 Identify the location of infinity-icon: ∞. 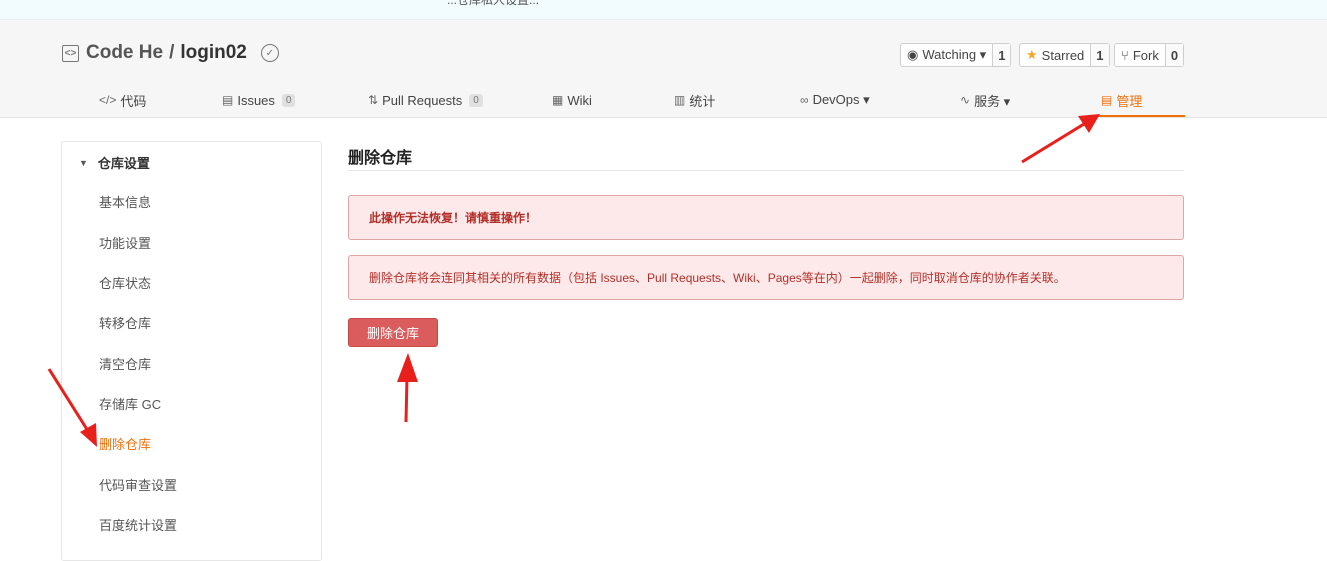
(804, 100).